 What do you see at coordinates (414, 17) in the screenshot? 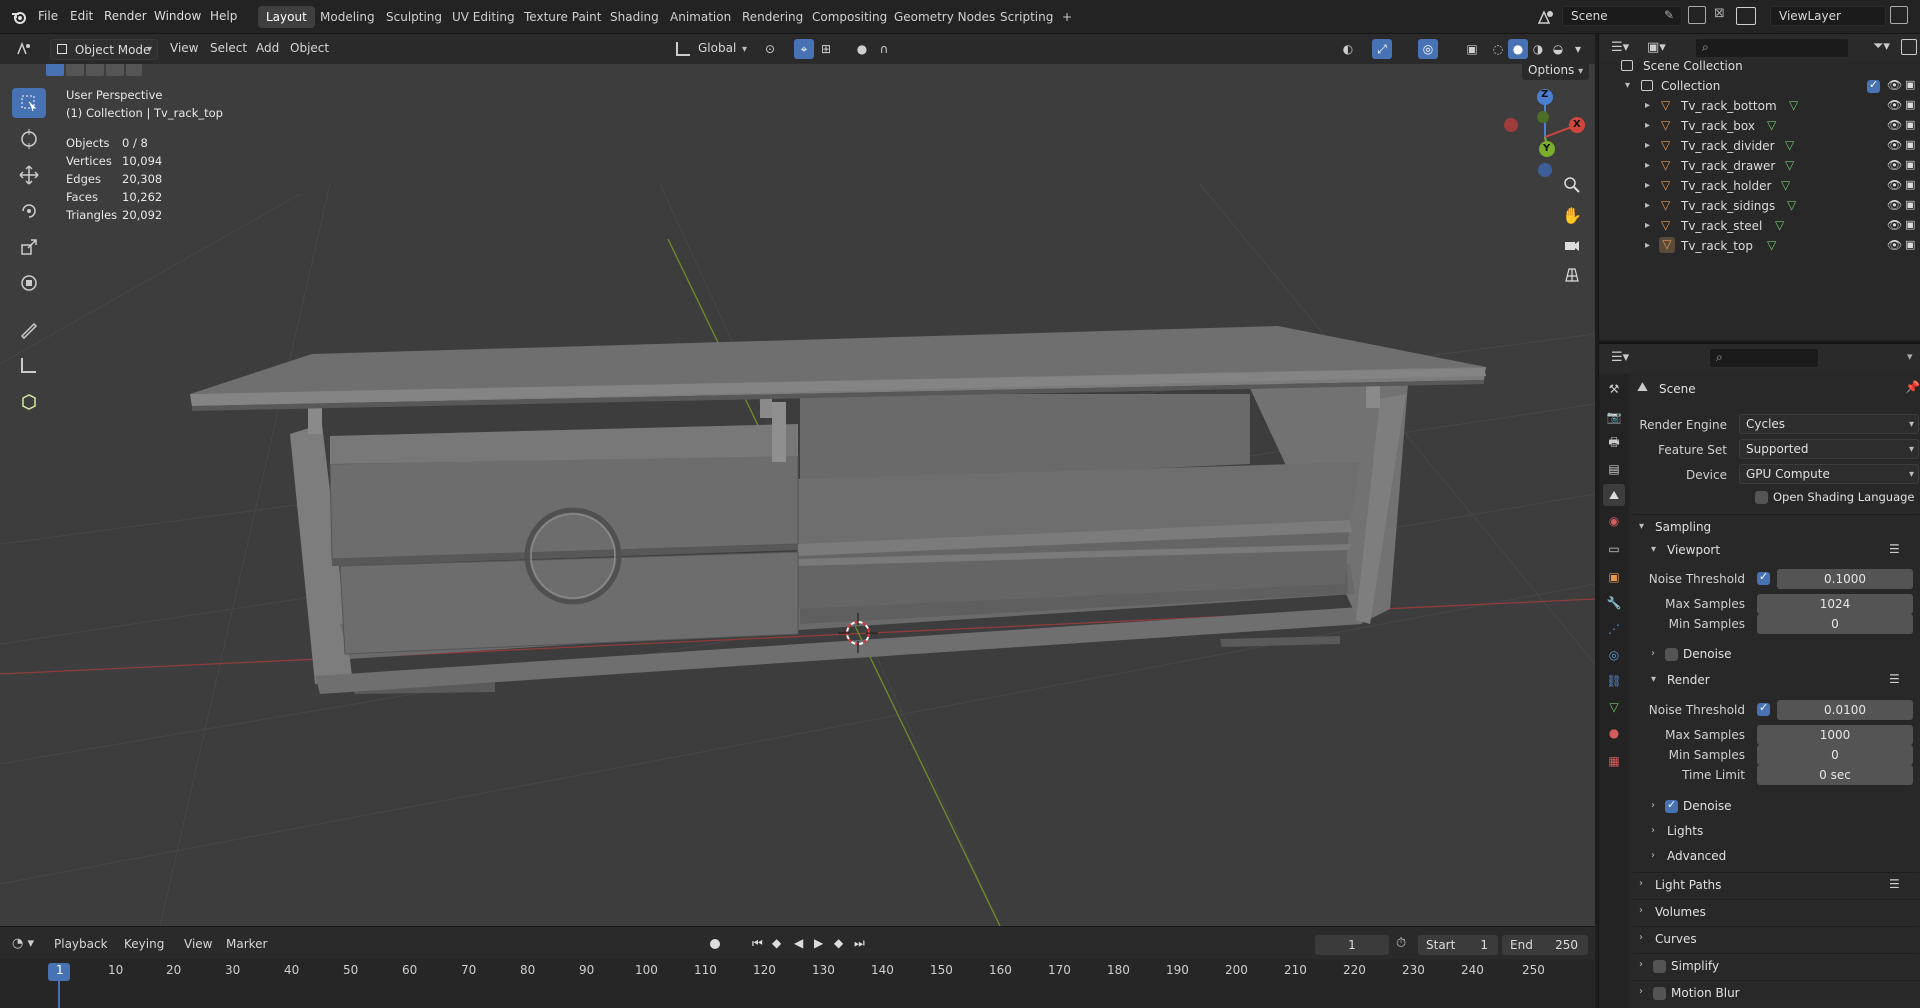
I see `tab-sculpting: Sculpting` at bounding box center [414, 17].